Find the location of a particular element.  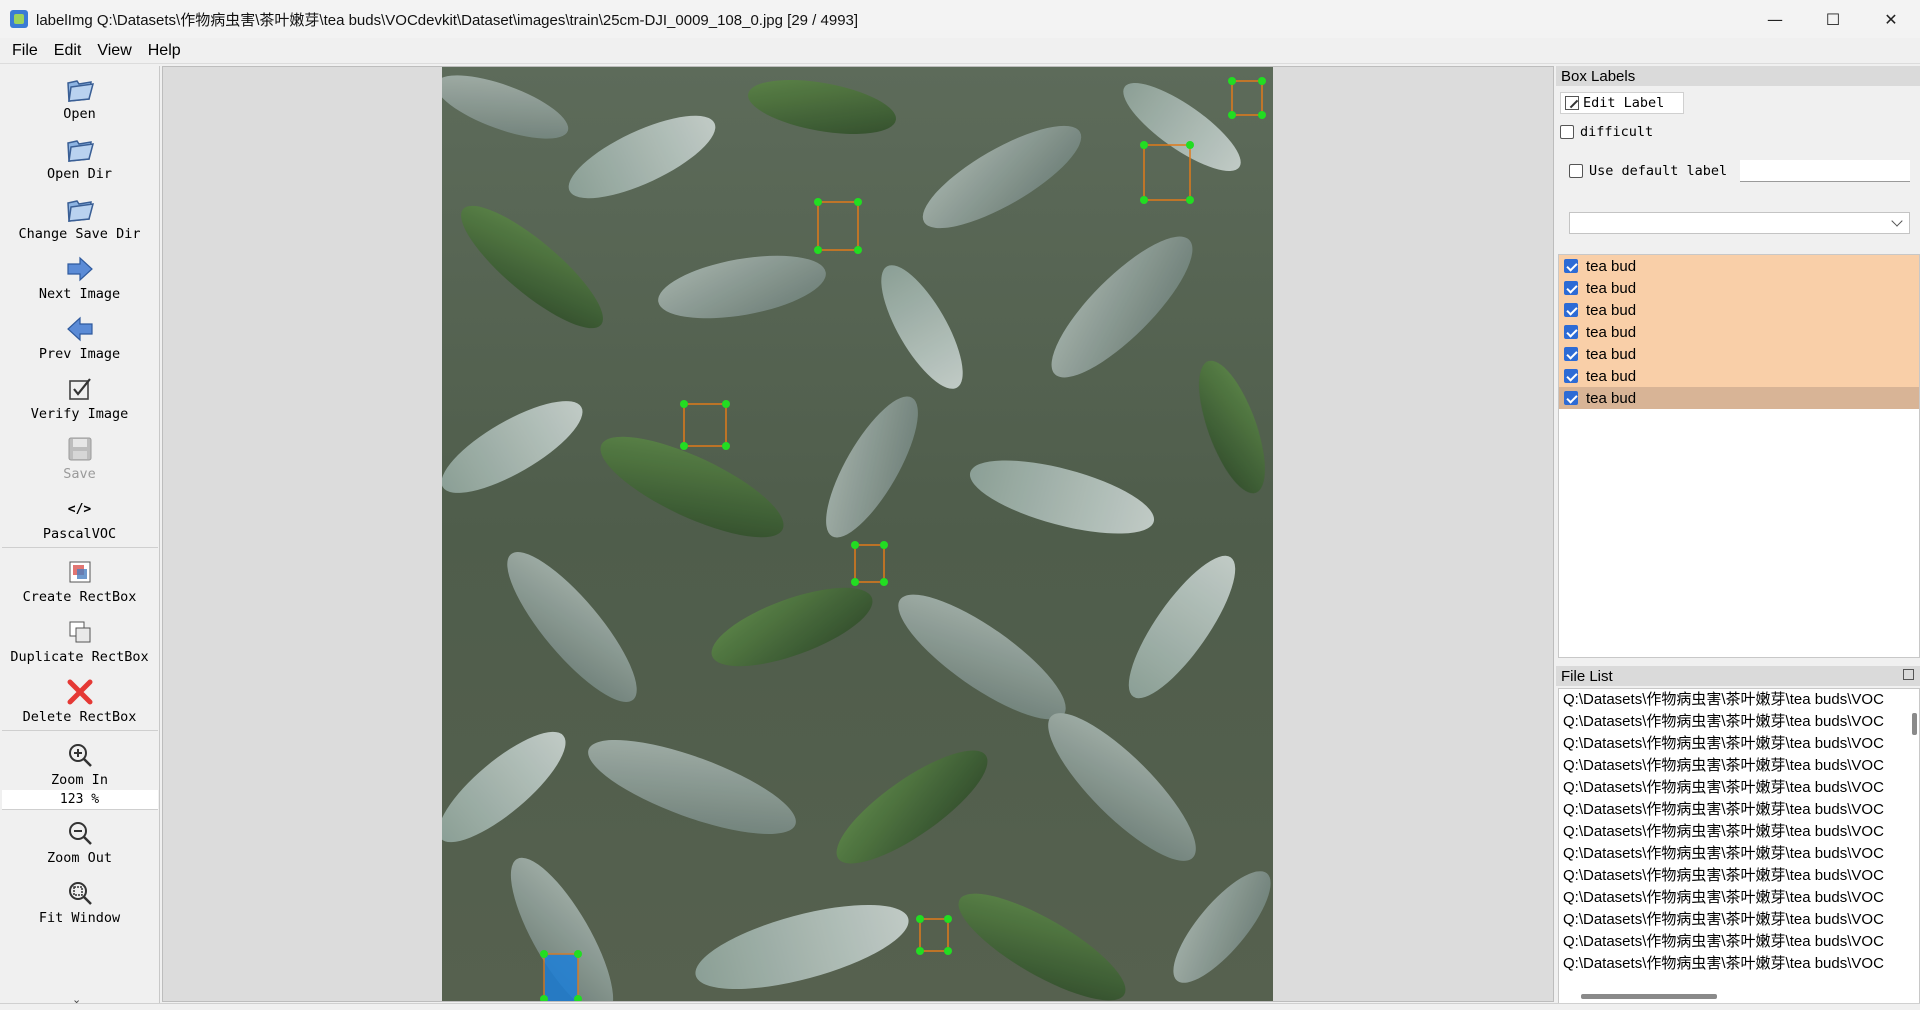

minimize-button: — is located at coordinates (1775, 19).